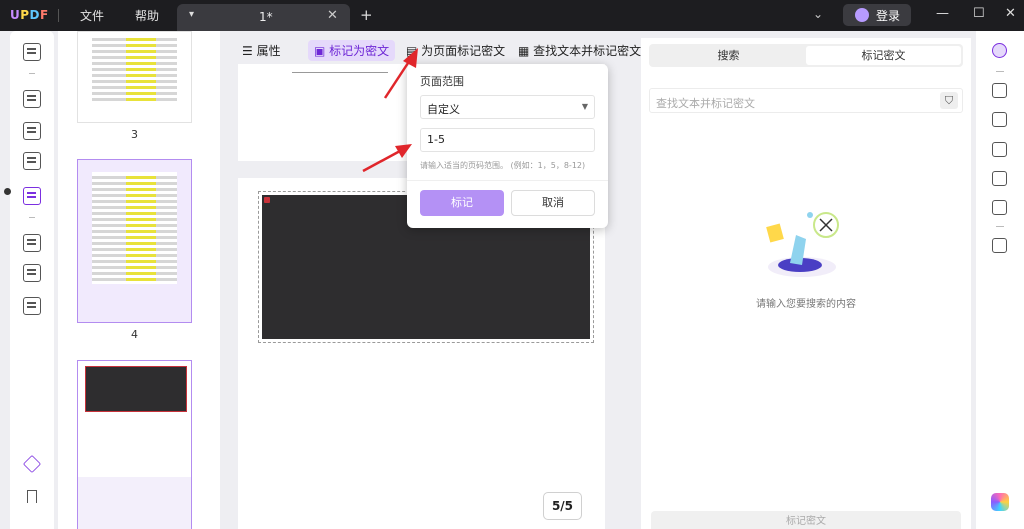 The image size is (1024, 529). I want to click on page-range-input: 1-5, so click(507, 140).